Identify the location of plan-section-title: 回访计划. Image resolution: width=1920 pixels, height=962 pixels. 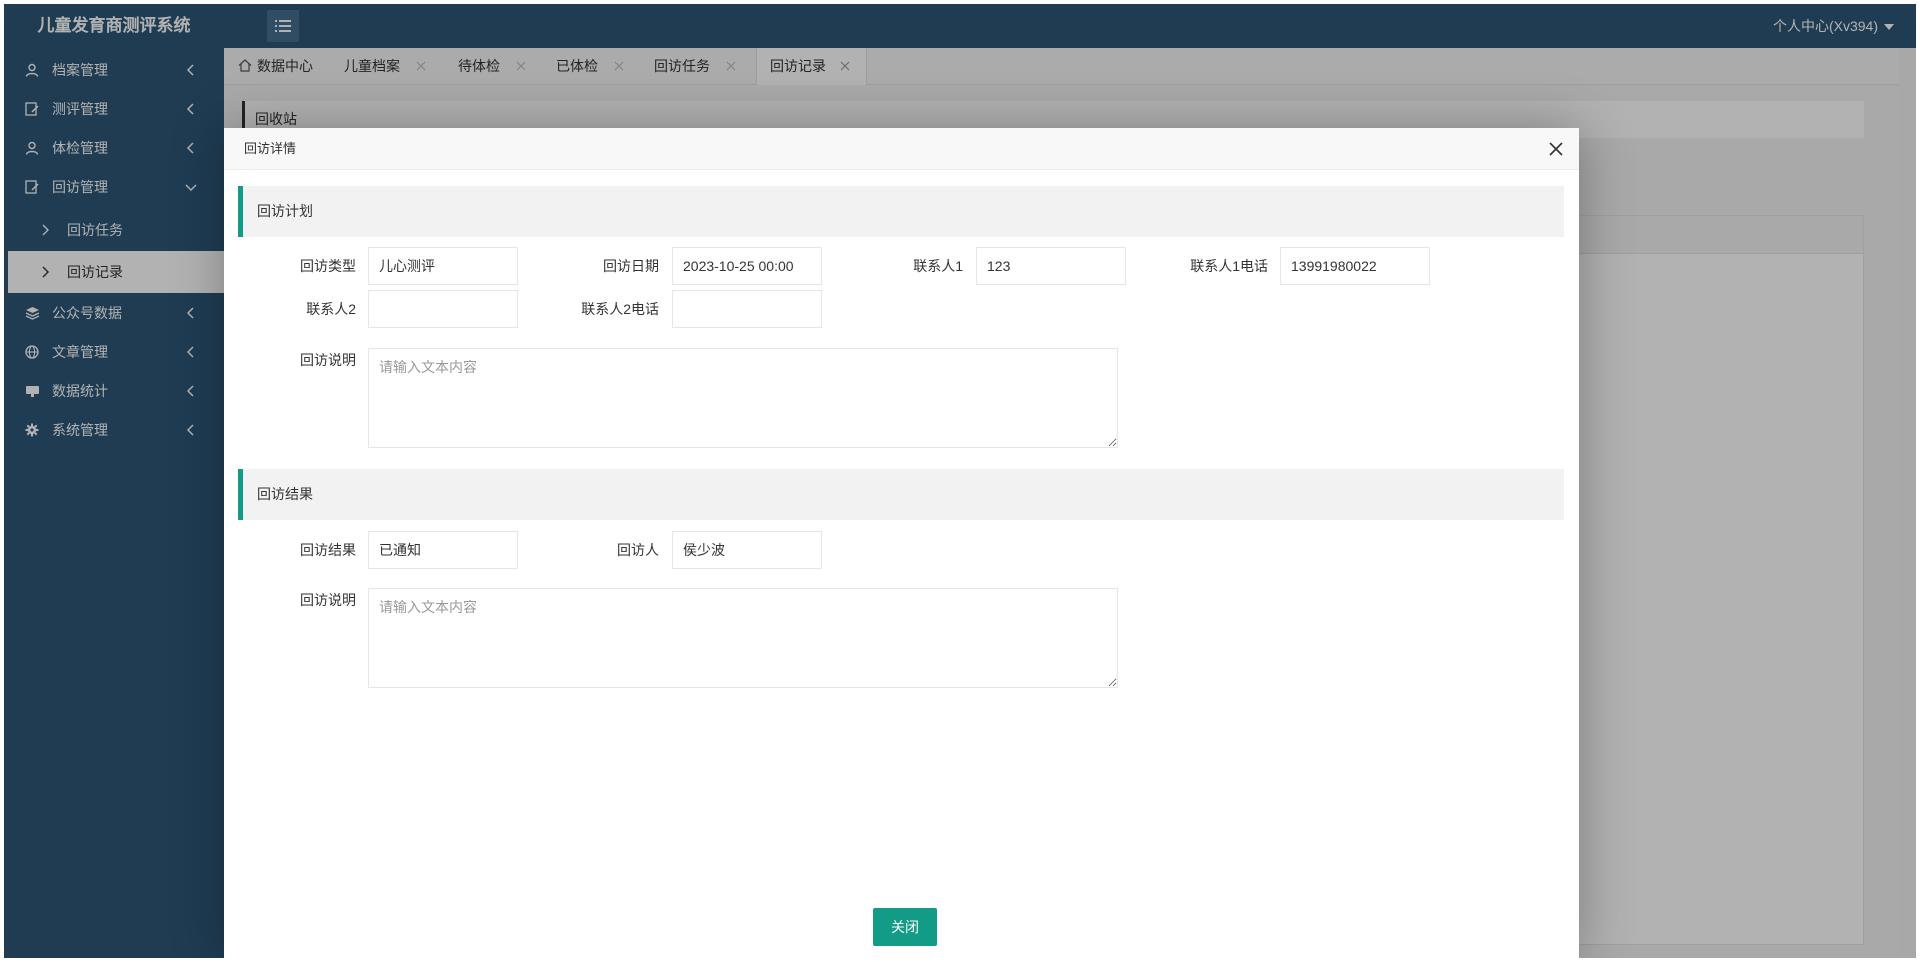
(285, 211).